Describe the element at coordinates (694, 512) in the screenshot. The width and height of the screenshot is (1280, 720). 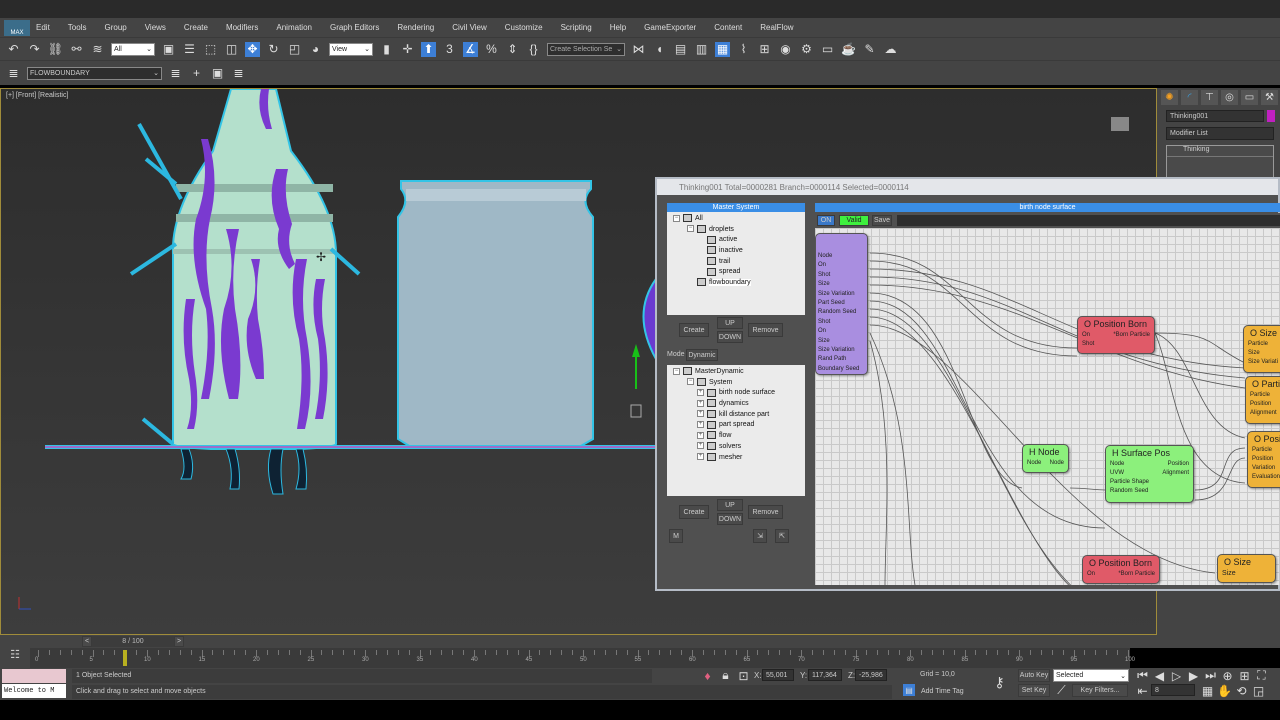
I see `create-dynamic-button: Create` at that location.